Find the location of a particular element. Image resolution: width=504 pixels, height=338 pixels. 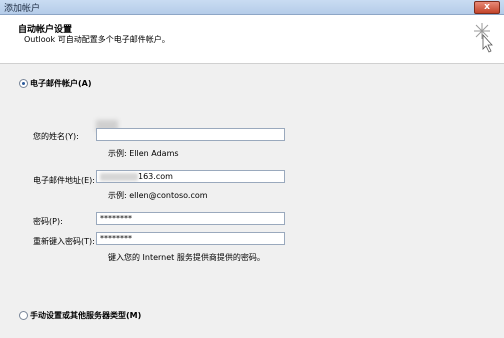

password-confirm-field: ******** is located at coordinates (190, 238).